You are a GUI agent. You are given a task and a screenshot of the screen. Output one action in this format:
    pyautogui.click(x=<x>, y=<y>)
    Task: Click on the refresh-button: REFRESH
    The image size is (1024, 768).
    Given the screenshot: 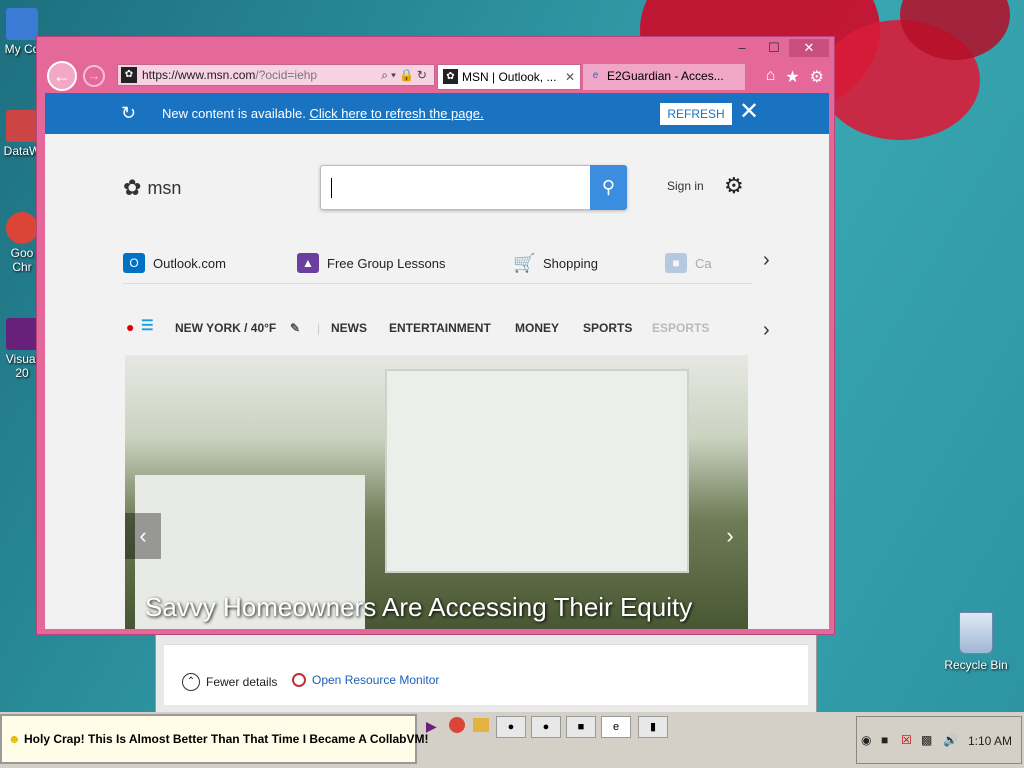 What is the action you would take?
    pyautogui.click(x=696, y=114)
    